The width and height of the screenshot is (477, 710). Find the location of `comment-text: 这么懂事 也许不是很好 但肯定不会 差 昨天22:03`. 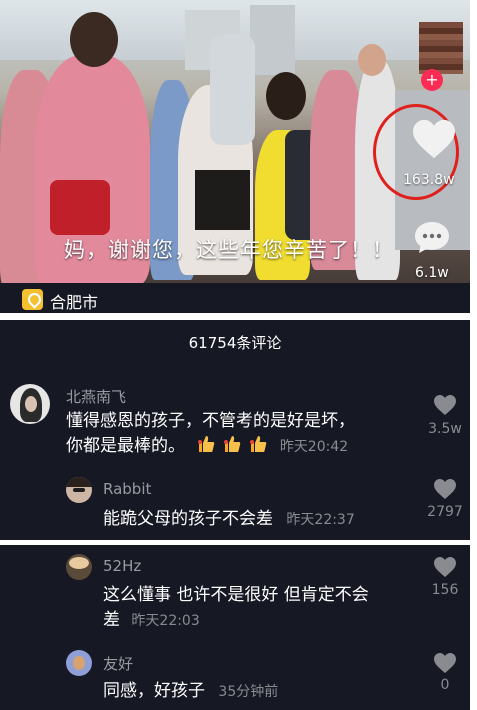

comment-text: 这么懂事 也许不是很好 但肯定不会 差 昨天22:03 is located at coordinates (236, 608).